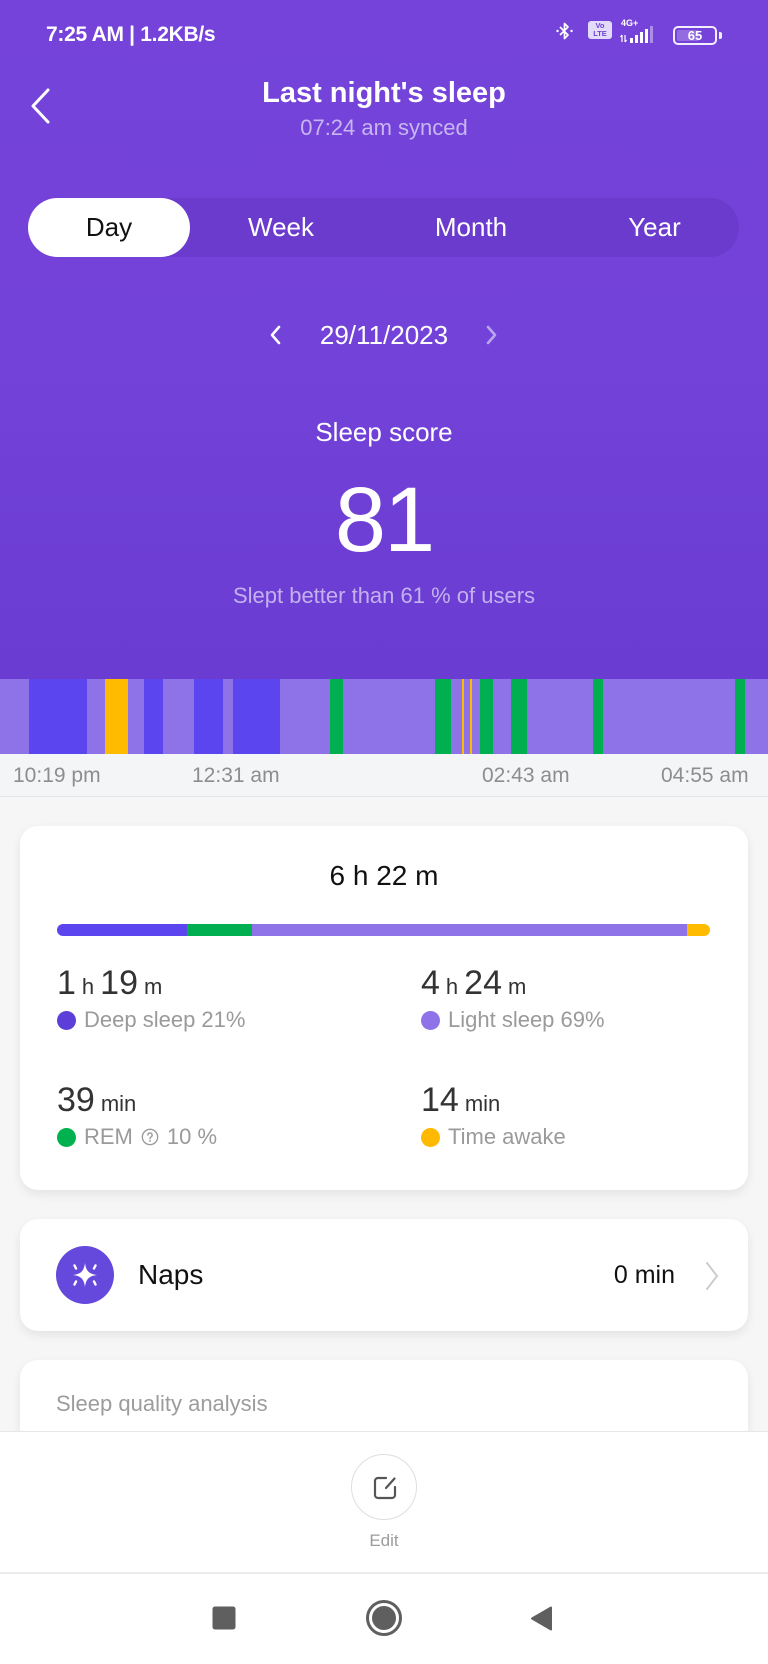 Image resolution: width=768 pixels, height=1664 pixels. What do you see at coordinates (430, 1020) in the screenshot?
I see `light-sleep-dot-icon` at bounding box center [430, 1020].